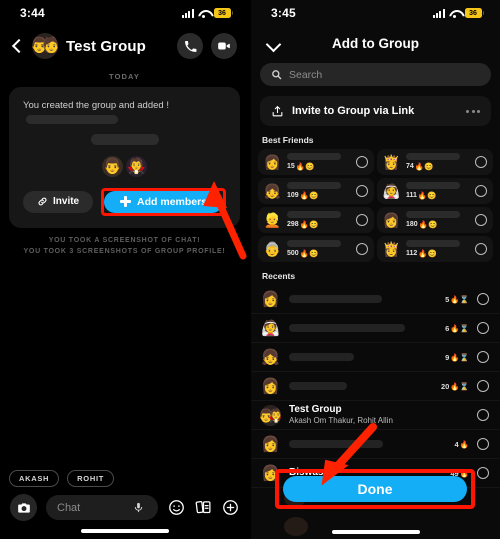  I want to click on bubble-text-line: You created the group and added !, so click(124, 113).